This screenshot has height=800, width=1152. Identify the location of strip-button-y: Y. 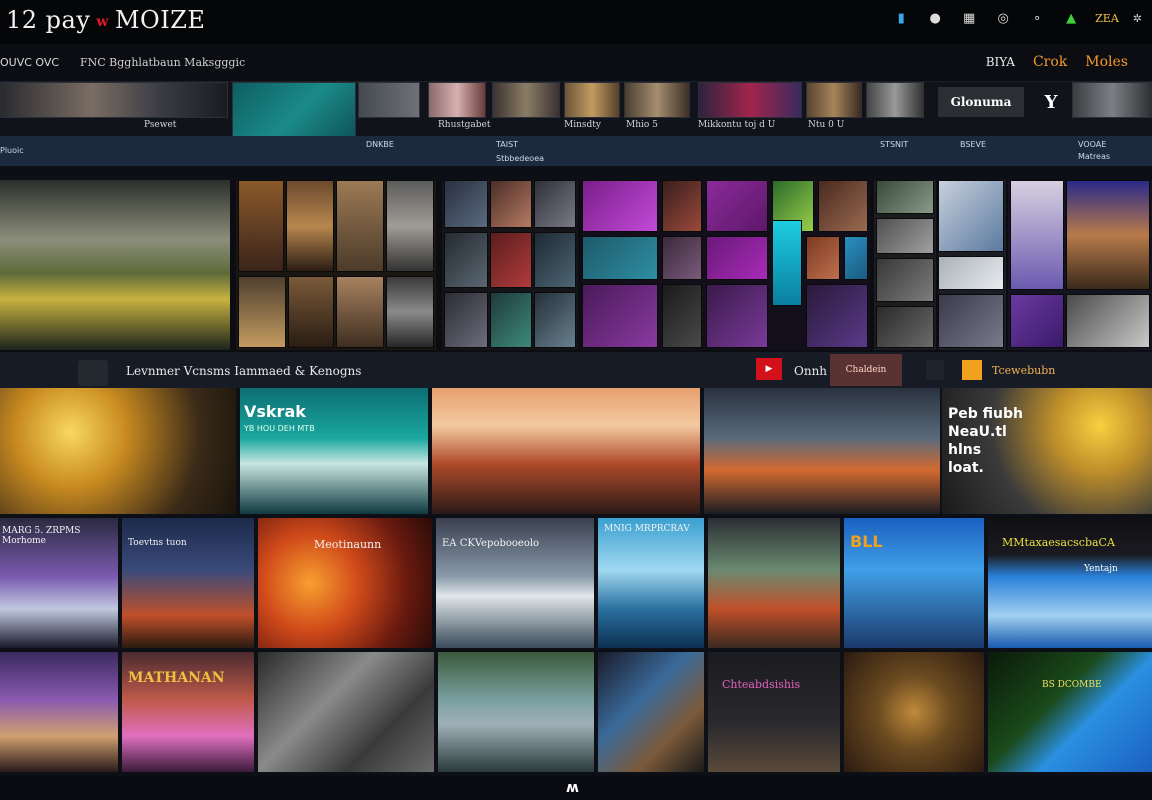
(1051, 102).